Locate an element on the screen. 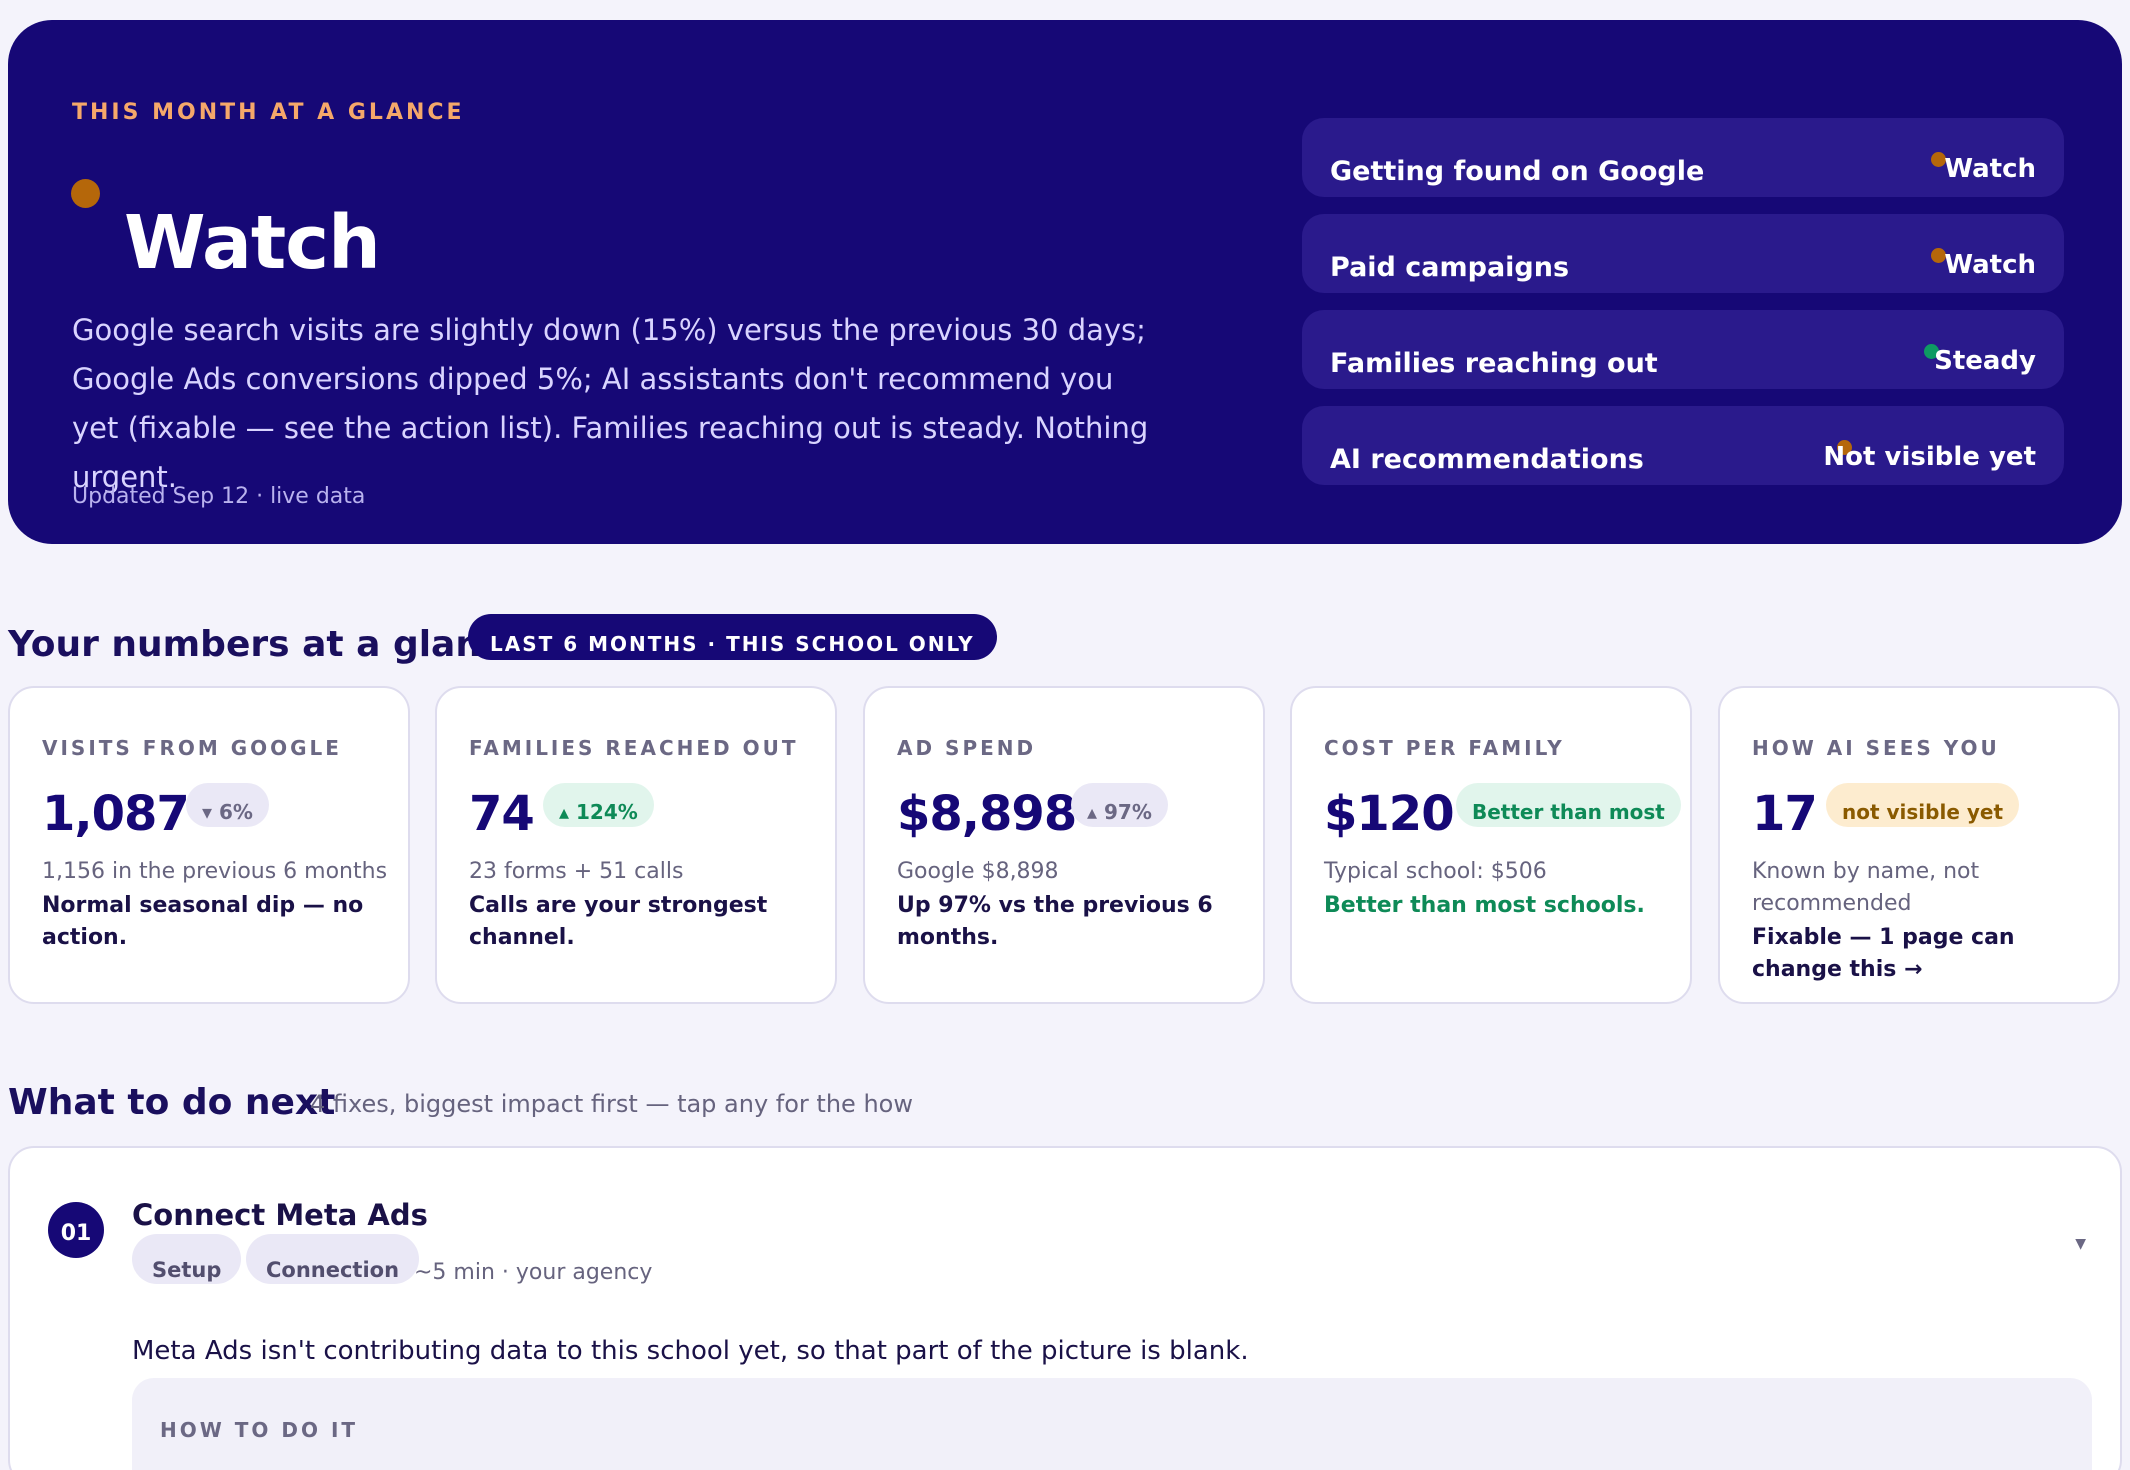 The height and width of the screenshot is (1470, 2130). card-note: Calls are your strongest channel. is located at coordinates (618, 921).